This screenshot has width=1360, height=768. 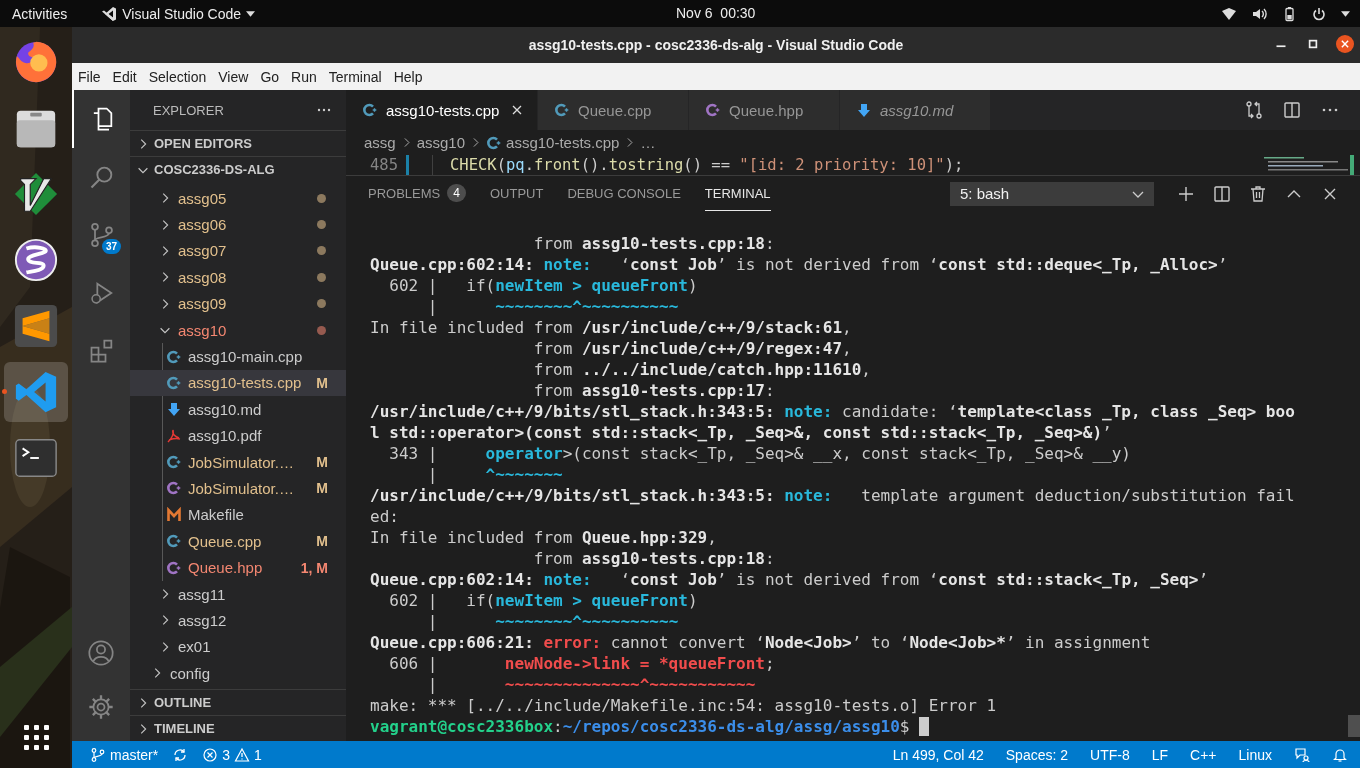 What do you see at coordinates (124, 76) in the screenshot?
I see `menu-item: Edit` at bounding box center [124, 76].